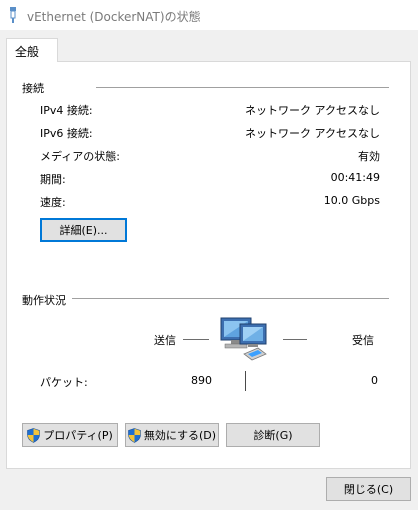 The height and width of the screenshot is (510, 418). I want to click on activity-group-label: 動作状況, so click(44, 300).